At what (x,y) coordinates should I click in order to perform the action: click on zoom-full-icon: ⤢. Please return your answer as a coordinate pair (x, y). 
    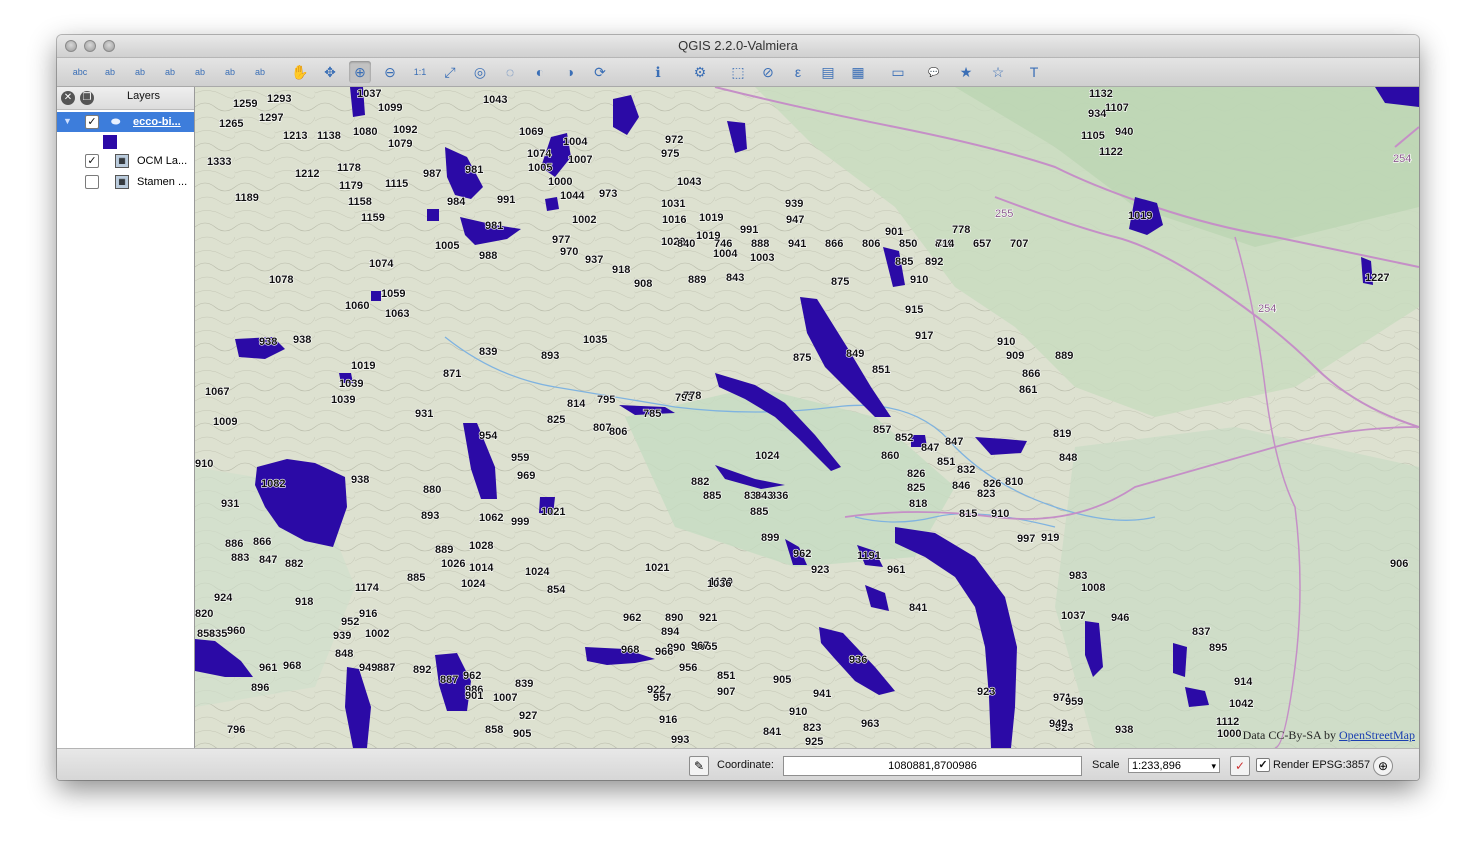
    Looking at the image, I should click on (450, 72).